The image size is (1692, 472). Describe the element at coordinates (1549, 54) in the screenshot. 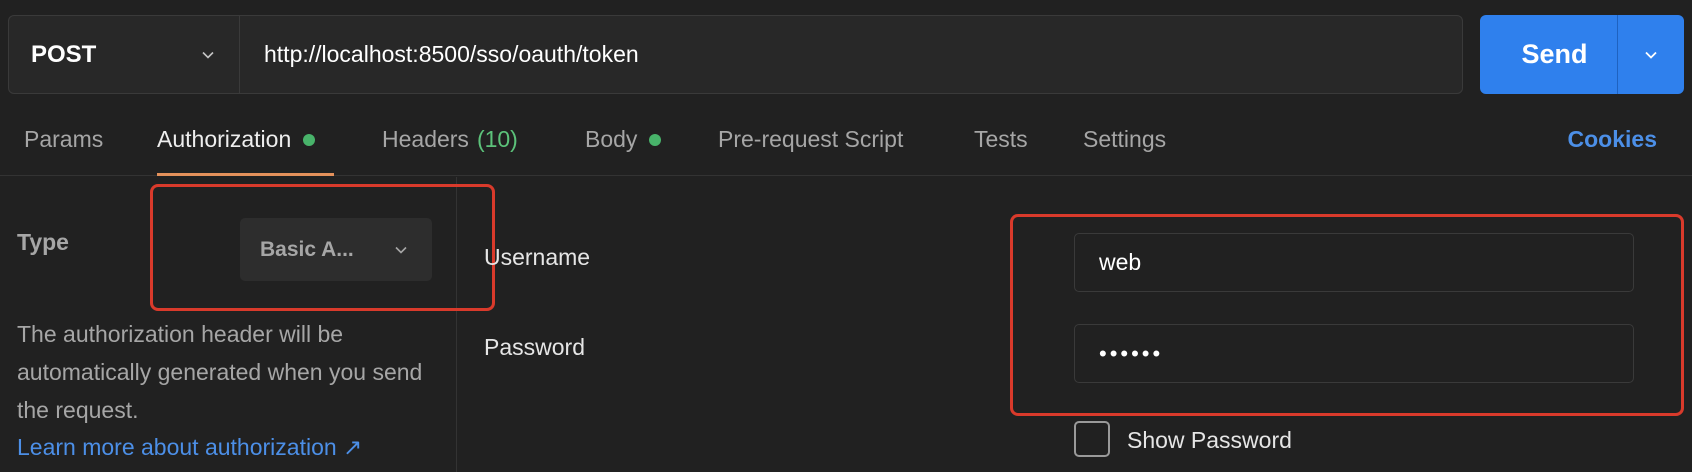

I see `send-button: Send` at that location.